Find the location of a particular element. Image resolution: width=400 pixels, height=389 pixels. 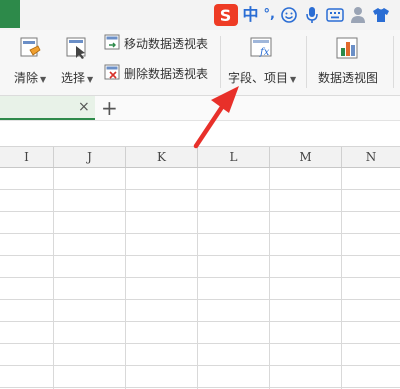

column-header-row: I J K L M N is located at coordinates (200, 157).